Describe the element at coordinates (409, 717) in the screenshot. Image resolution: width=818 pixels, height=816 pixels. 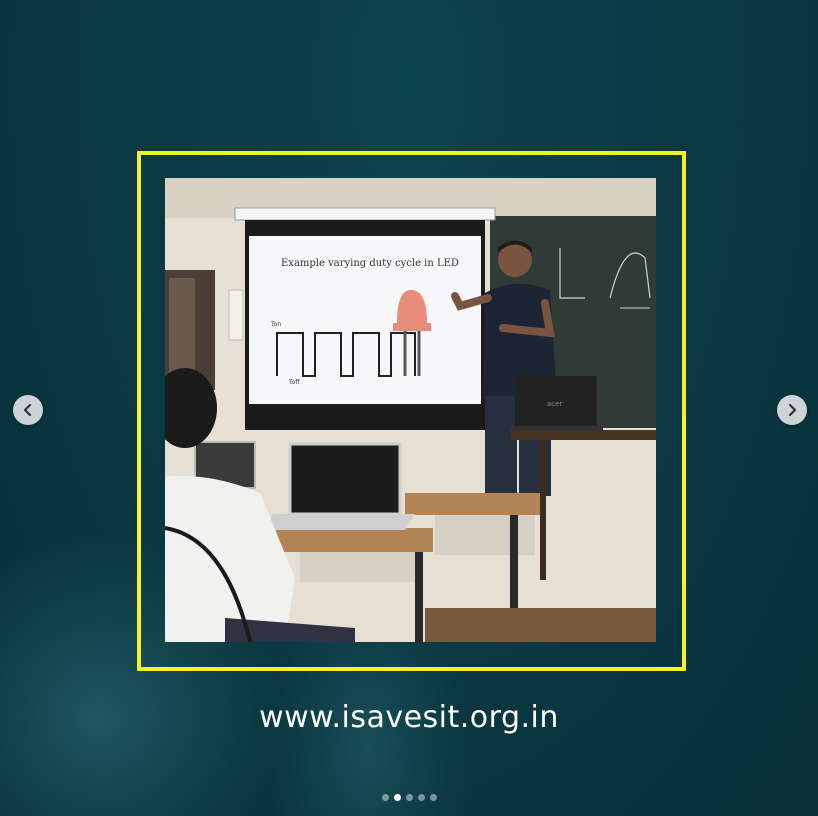
I see `website-url: www.isavesit.org.in` at that location.